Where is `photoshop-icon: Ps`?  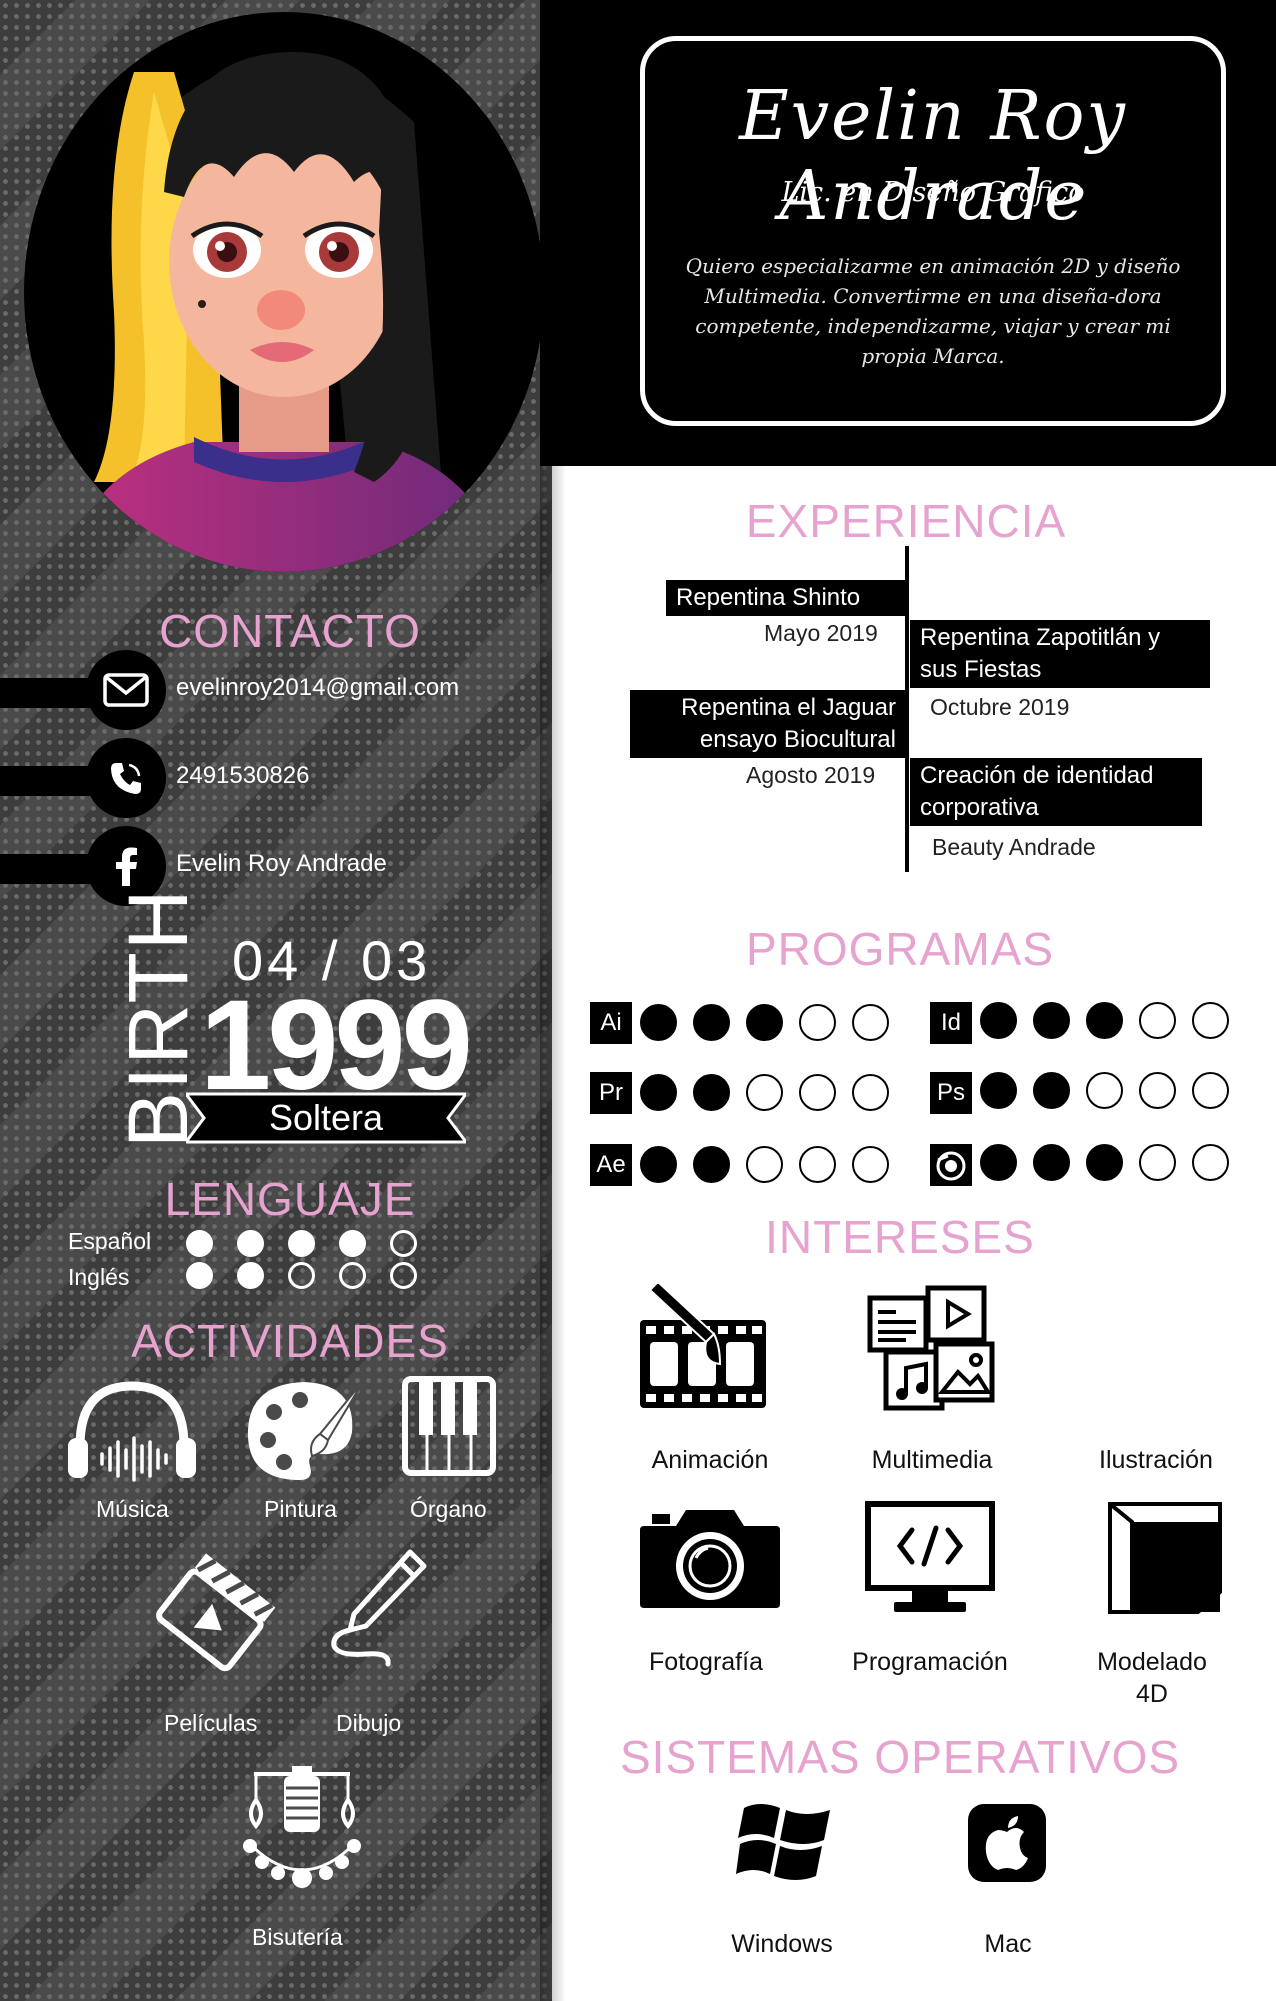 photoshop-icon: Ps is located at coordinates (951, 1093).